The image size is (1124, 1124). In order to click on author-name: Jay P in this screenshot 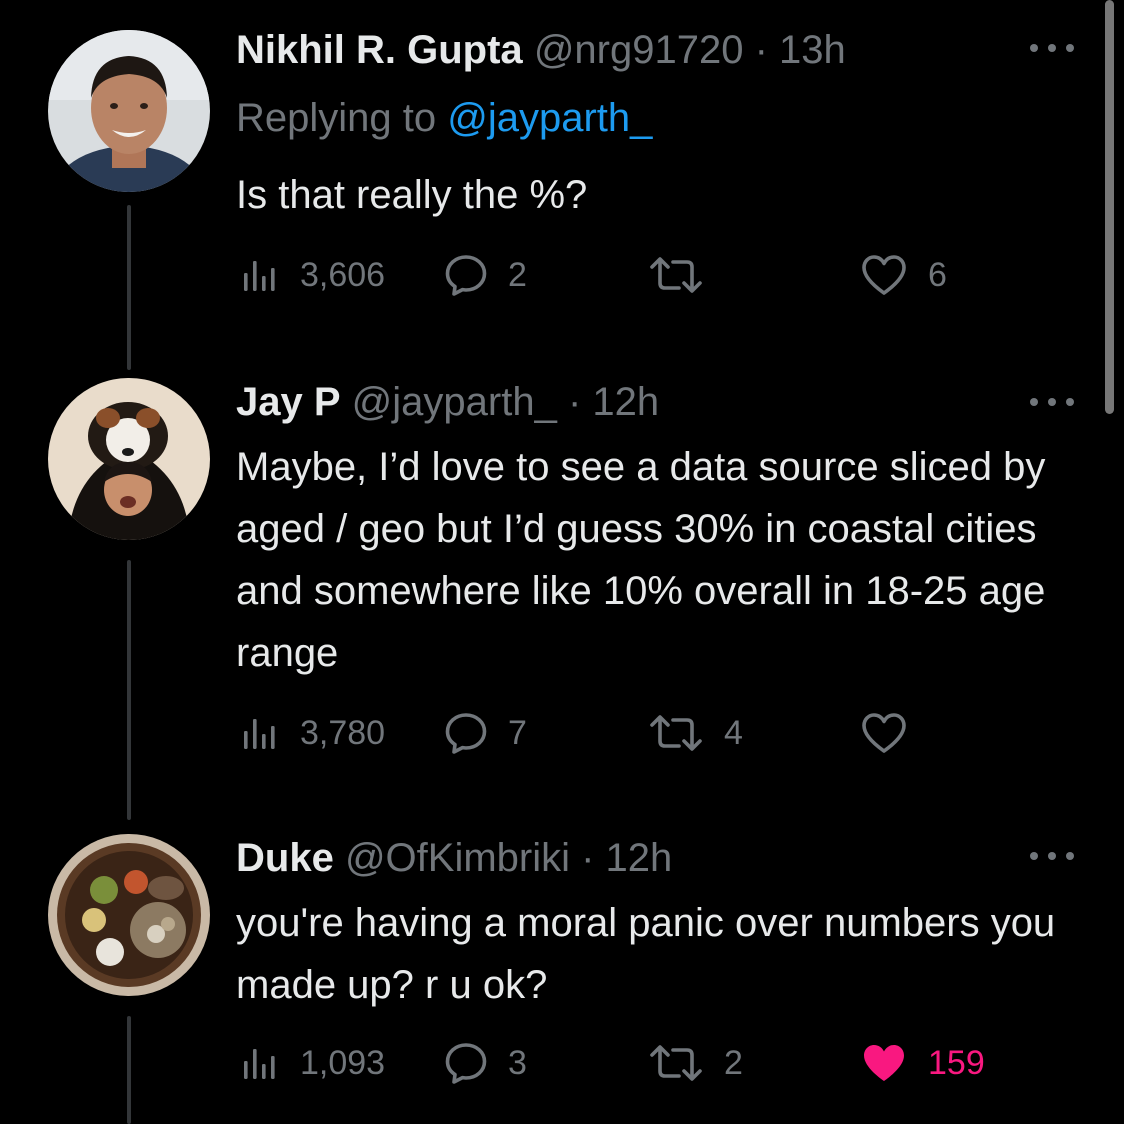, I will do `click(288, 402)`.